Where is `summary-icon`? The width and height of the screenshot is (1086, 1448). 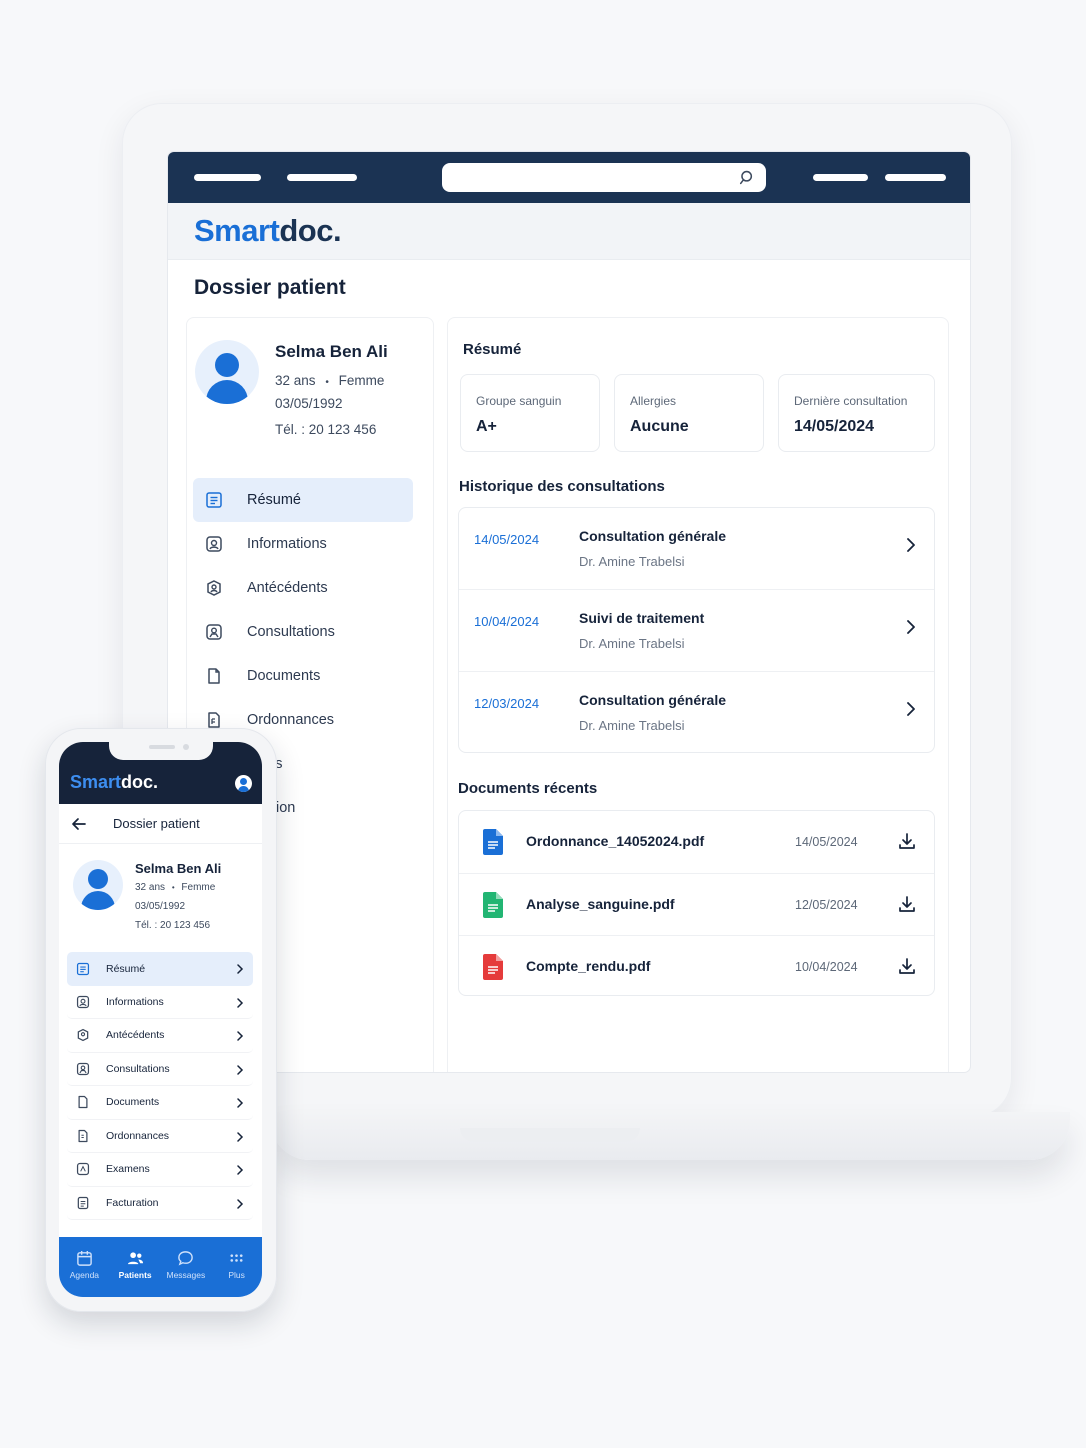
summary-icon is located at coordinates (214, 500).